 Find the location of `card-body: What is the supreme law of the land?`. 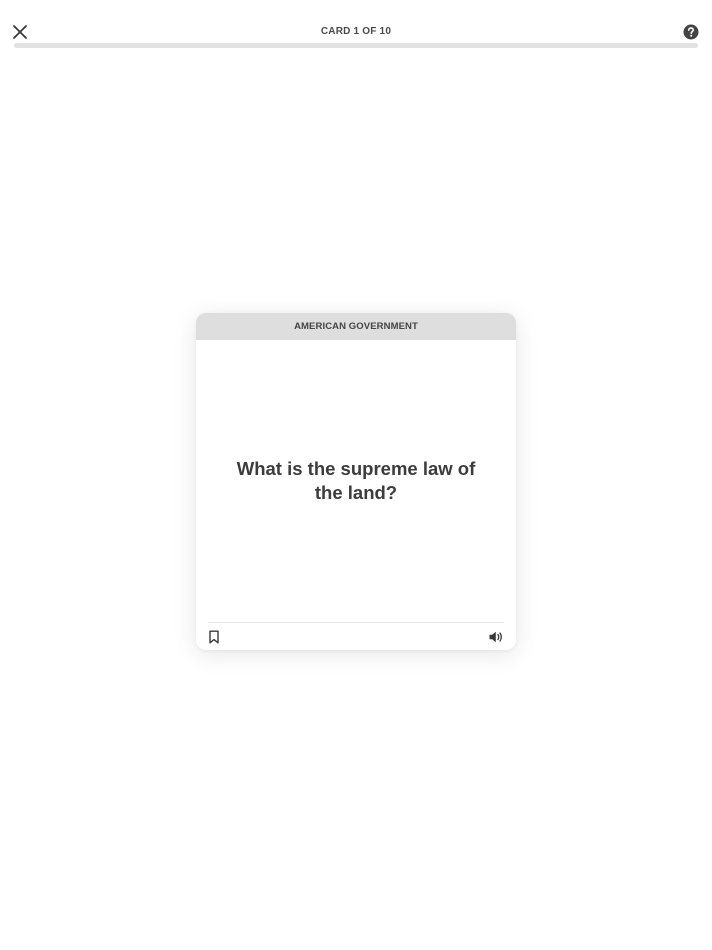

card-body: What is the supreme law of the land? is located at coordinates (356, 481).